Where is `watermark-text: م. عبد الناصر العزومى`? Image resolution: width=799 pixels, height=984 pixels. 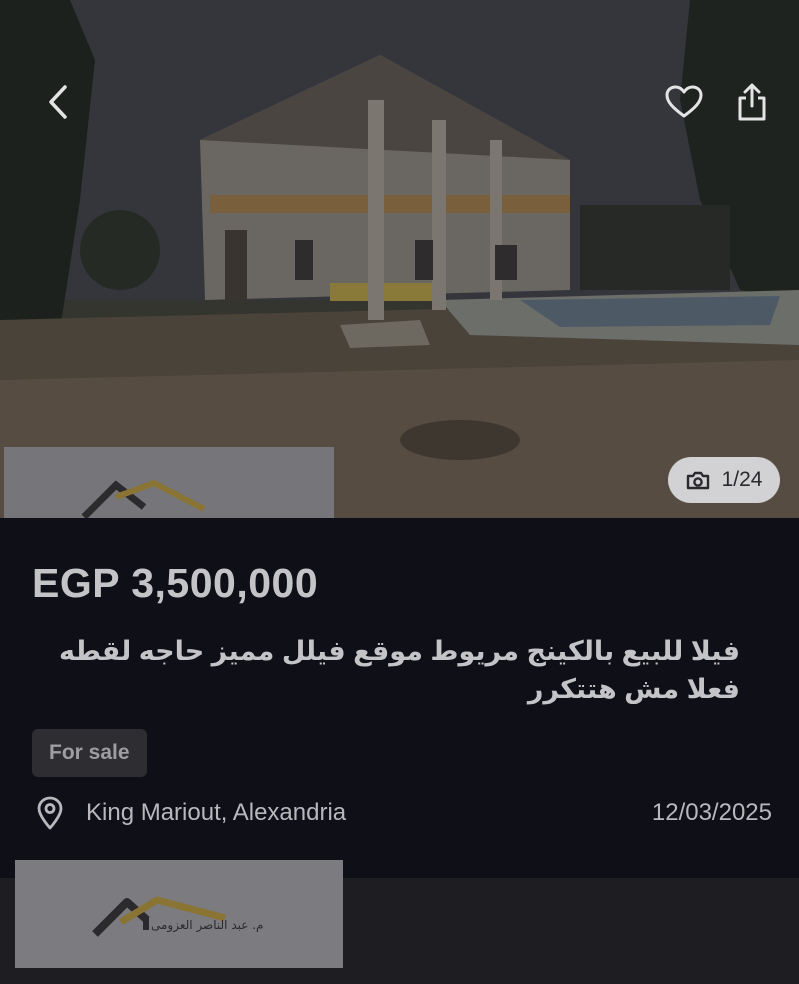 watermark-text: م. عبد الناصر العزومى is located at coordinates (207, 925).